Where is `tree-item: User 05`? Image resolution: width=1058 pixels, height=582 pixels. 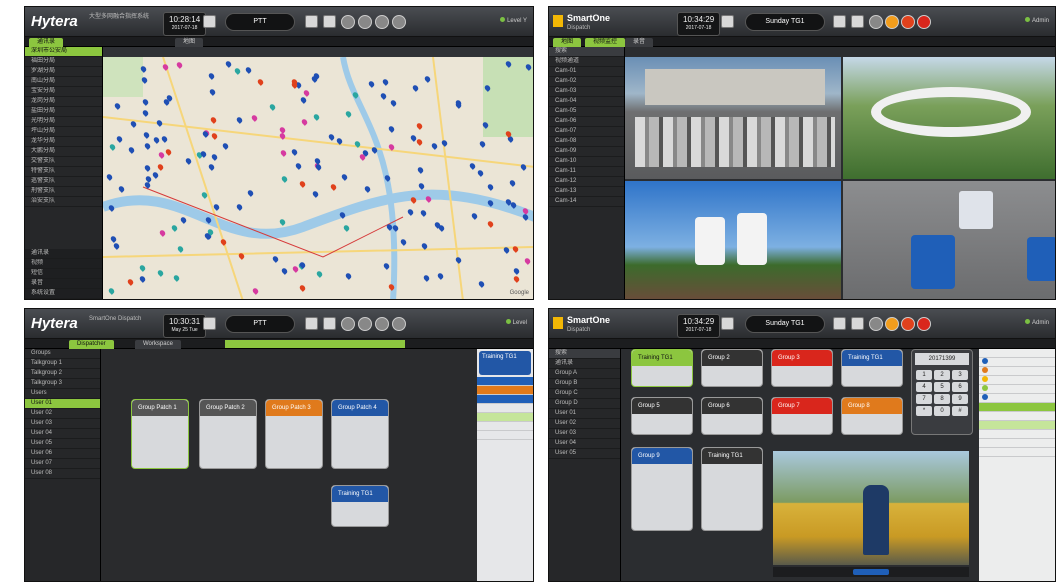 tree-item: User 05 is located at coordinates (62, 444).